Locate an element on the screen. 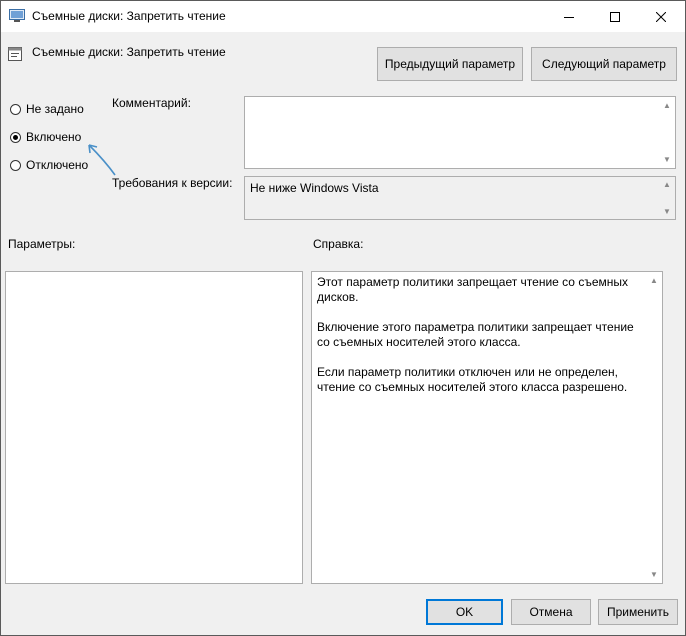 The width and height of the screenshot is (686, 636). radio-not-configured: Не задано is located at coordinates (47, 109).